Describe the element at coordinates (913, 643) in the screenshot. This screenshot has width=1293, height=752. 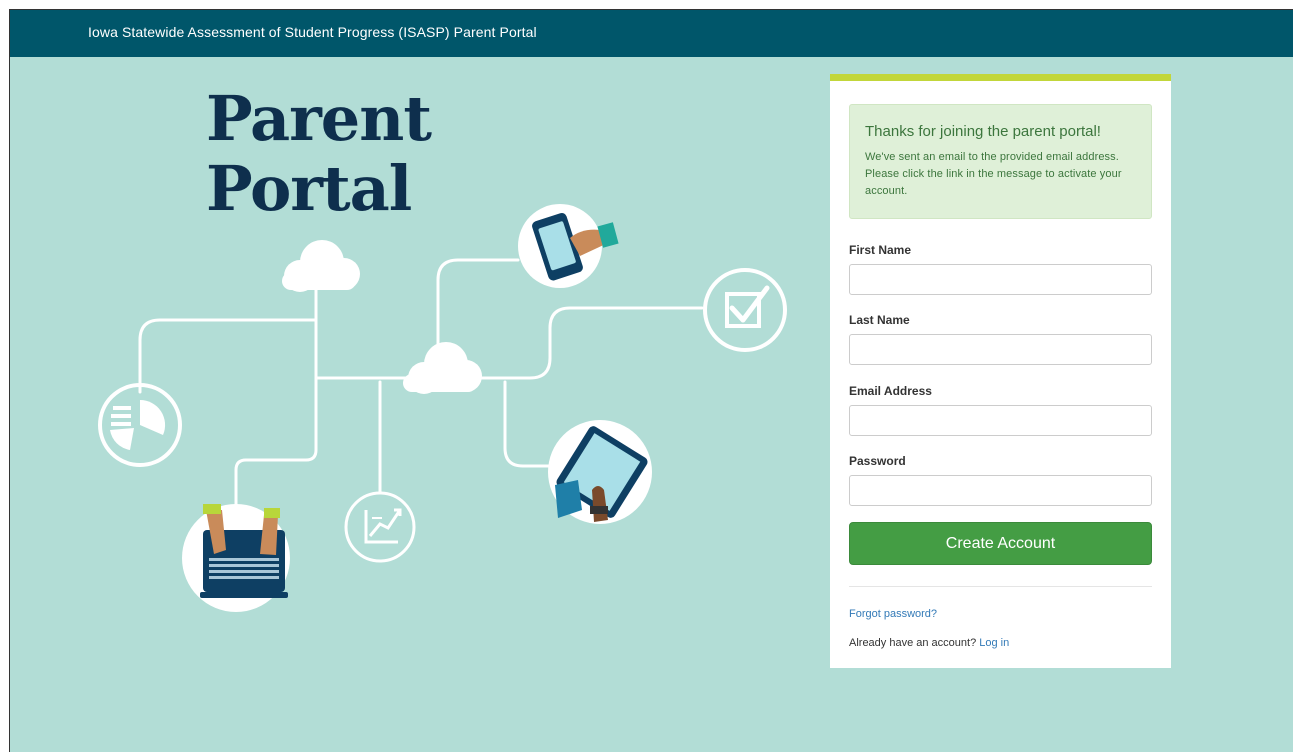
I see `already-account-text: Already have an account?` at that location.